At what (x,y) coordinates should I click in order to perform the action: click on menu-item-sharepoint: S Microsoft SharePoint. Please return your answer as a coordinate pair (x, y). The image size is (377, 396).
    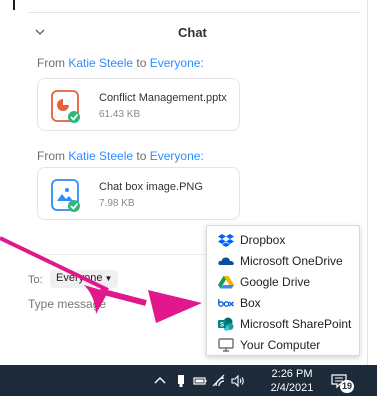
    Looking at the image, I should click on (284, 324).